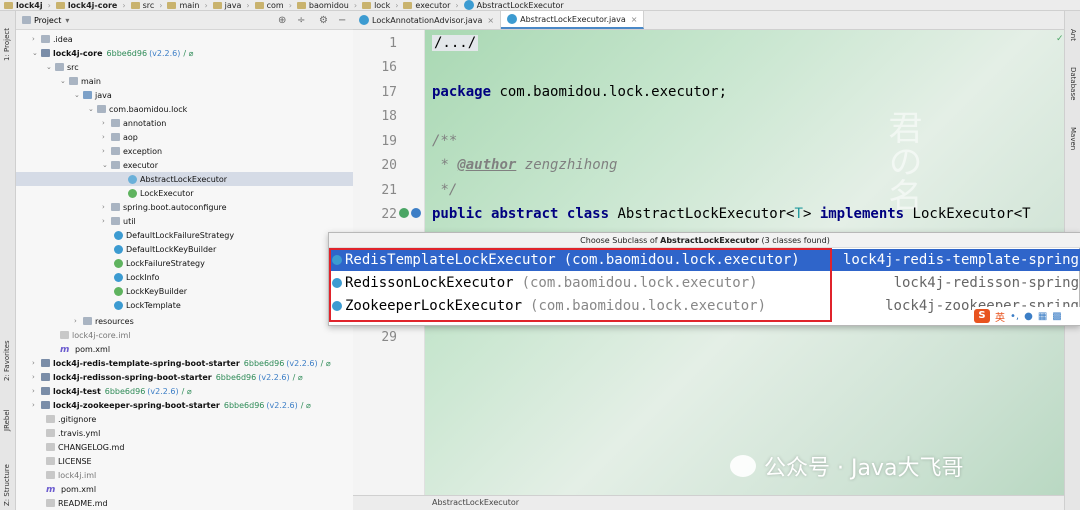 This screenshot has height=510, width=1080. Describe the element at coordinates (137, 109) in the screenshot. I see `tree-item-package: ⌄ com.baomidou.lock` at that location.